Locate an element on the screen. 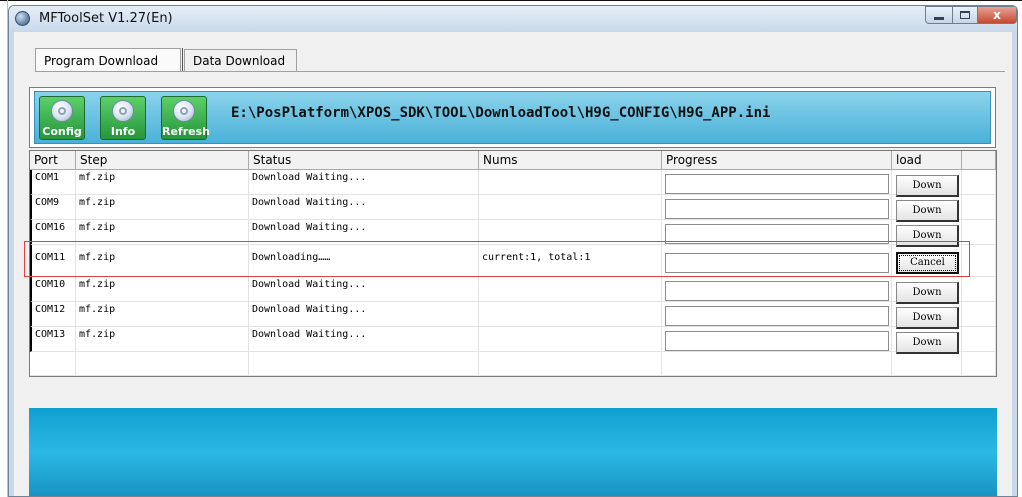 The width and height of the screenshot is (1022, 497). close-icon: x is located at coordinates (997, 15).